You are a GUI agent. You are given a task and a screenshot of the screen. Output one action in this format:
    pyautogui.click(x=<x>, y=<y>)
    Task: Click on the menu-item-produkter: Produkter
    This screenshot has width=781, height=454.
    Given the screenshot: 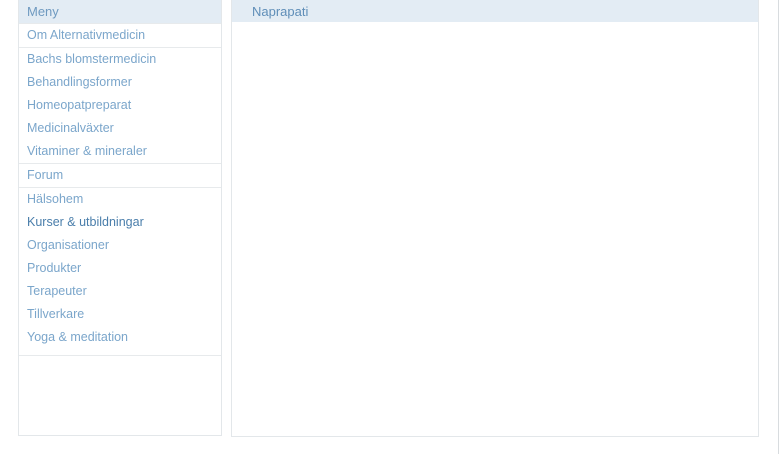 What is the action you would take?
    pyautogui.click(x=120, y=268)
    